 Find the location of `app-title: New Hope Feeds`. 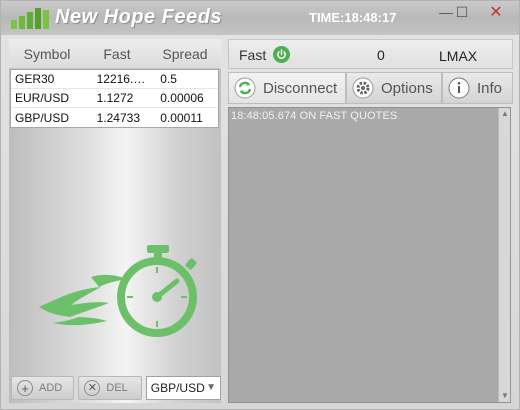

app-title: New Hope Feeds is located at coordinates (139, 17).